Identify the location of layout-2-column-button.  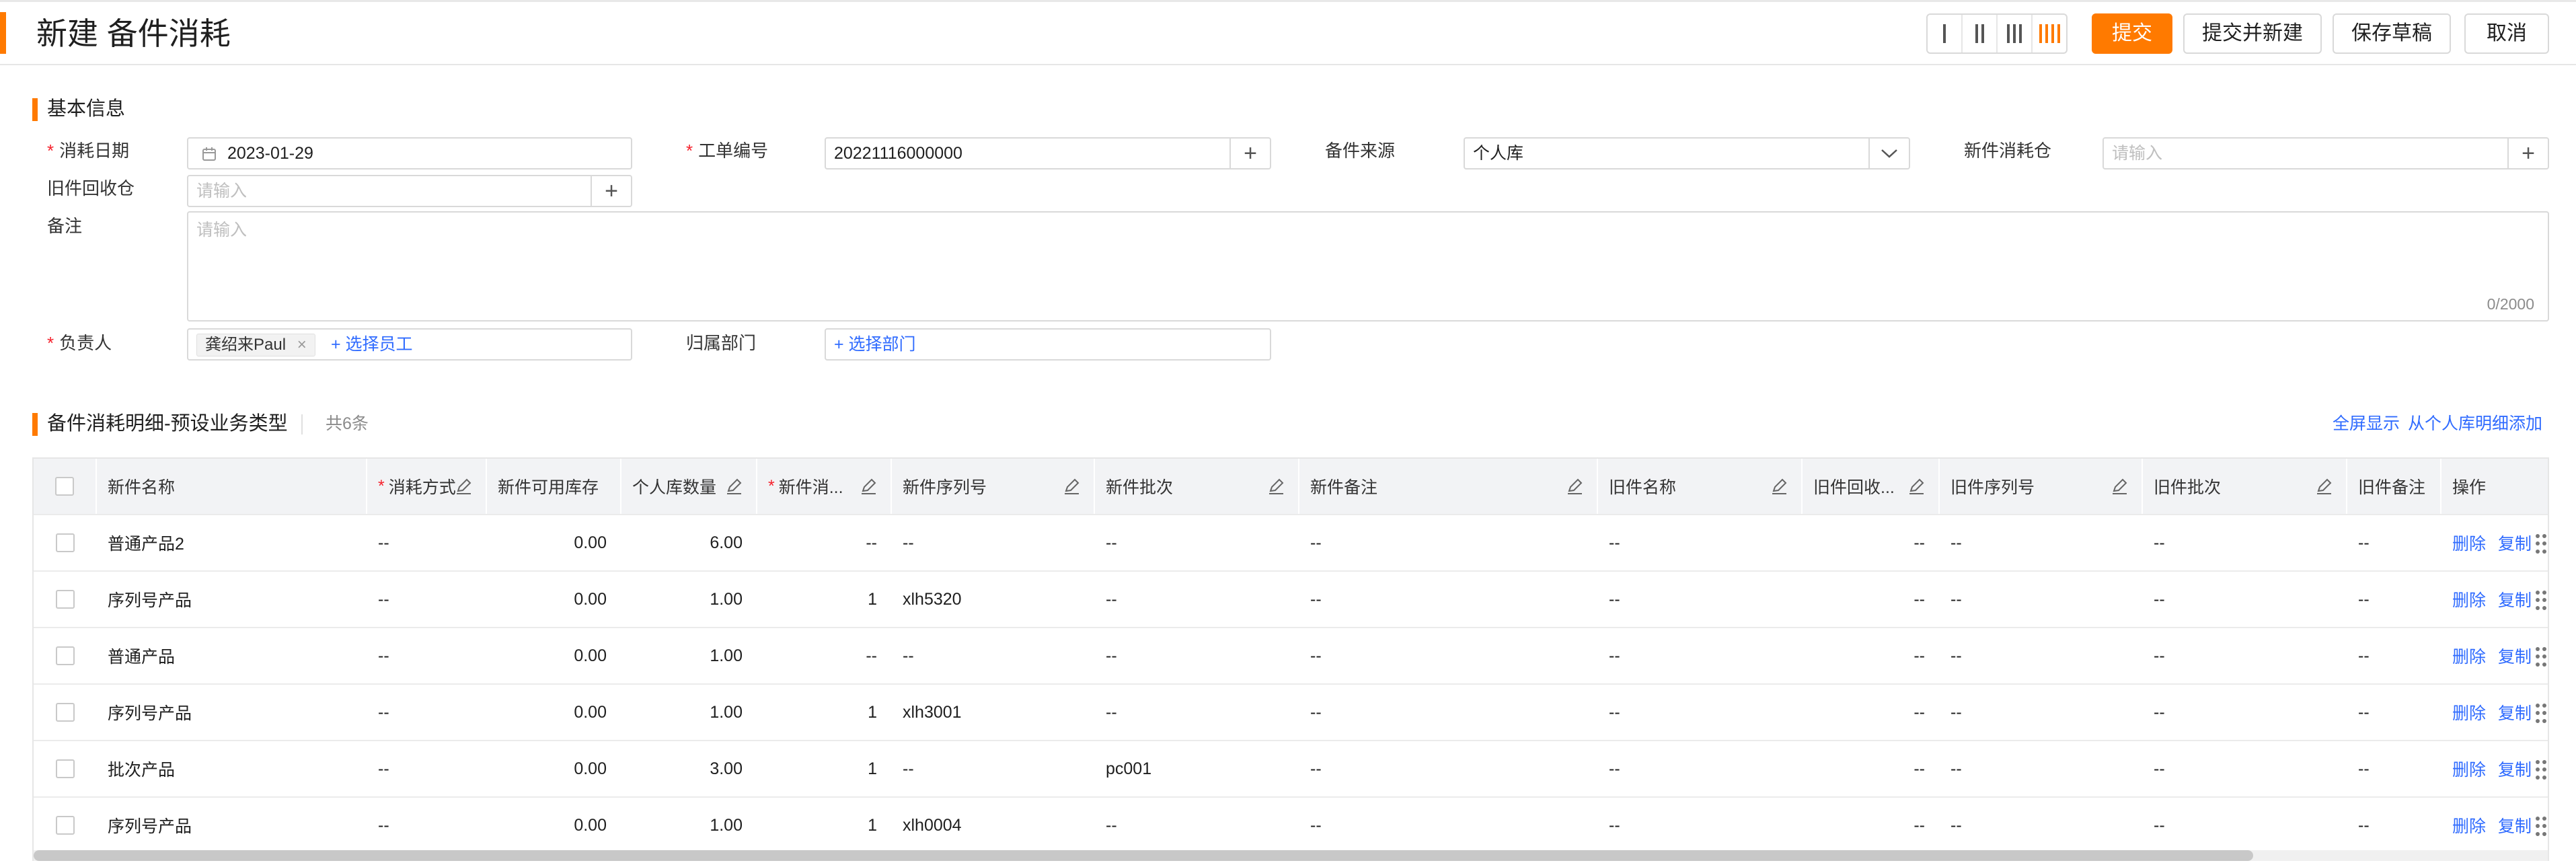
(1980, 33).